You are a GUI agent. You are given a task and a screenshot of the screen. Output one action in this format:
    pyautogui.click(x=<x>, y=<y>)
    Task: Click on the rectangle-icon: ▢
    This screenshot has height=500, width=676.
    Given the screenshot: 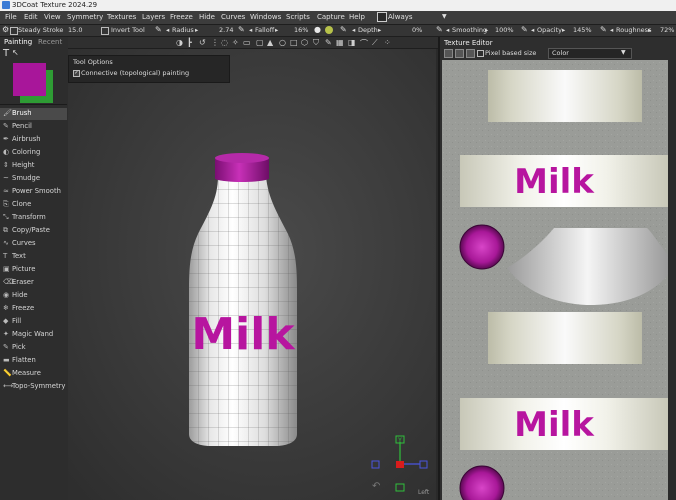 What is the action you would take?
    pyautogui.click(x=260, y=42)
    